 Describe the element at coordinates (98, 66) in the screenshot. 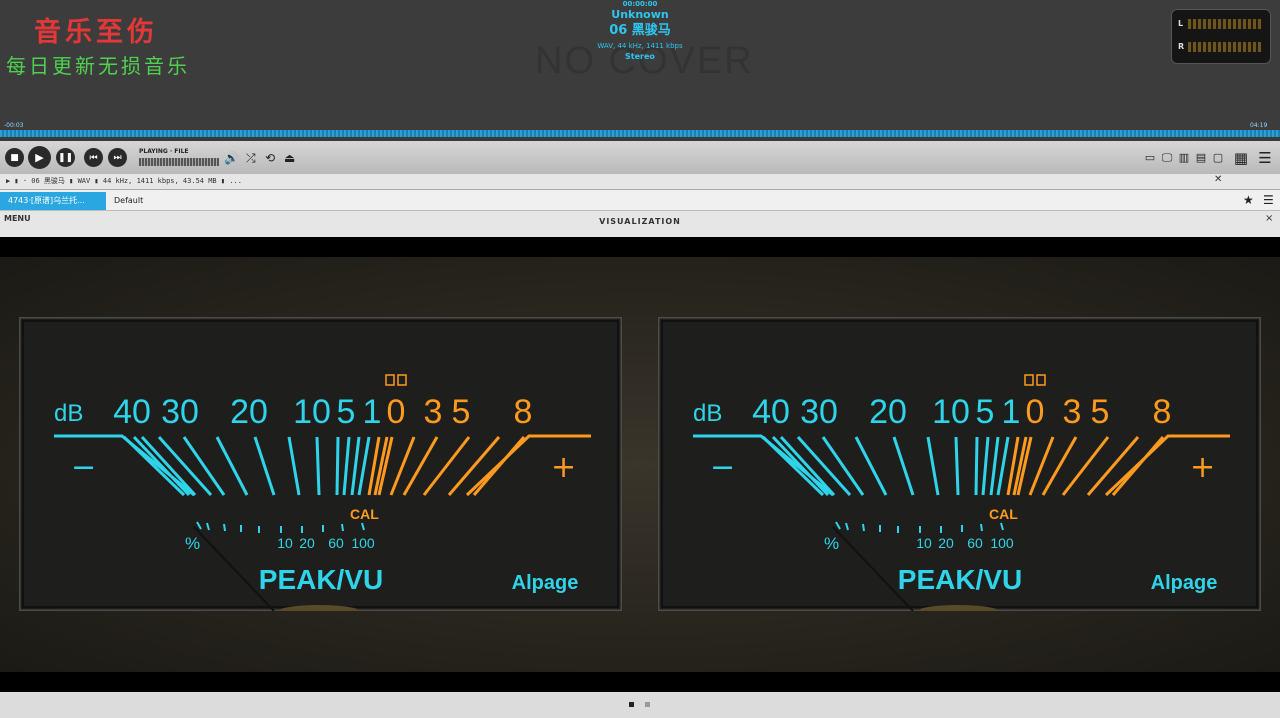

I see `watermark-subtitle: 每日更新无损音乐` at that location.